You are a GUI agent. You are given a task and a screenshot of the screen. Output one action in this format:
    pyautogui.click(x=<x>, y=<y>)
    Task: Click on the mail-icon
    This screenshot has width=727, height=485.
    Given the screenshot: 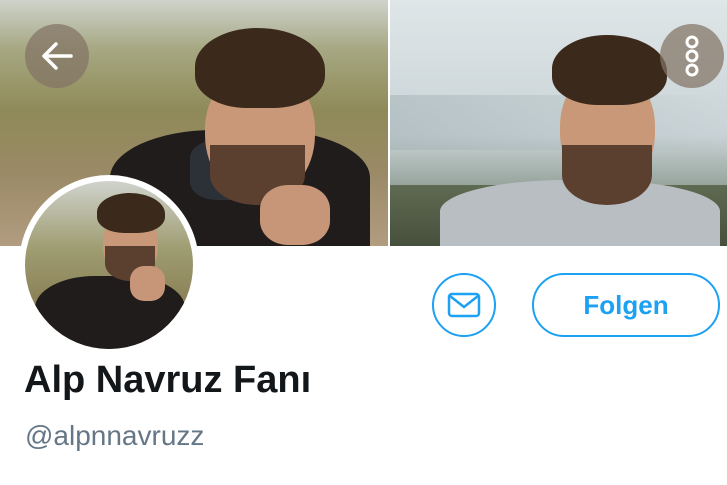 What is the action you would take?
    pyautogui.click(x=464, y=305)
    